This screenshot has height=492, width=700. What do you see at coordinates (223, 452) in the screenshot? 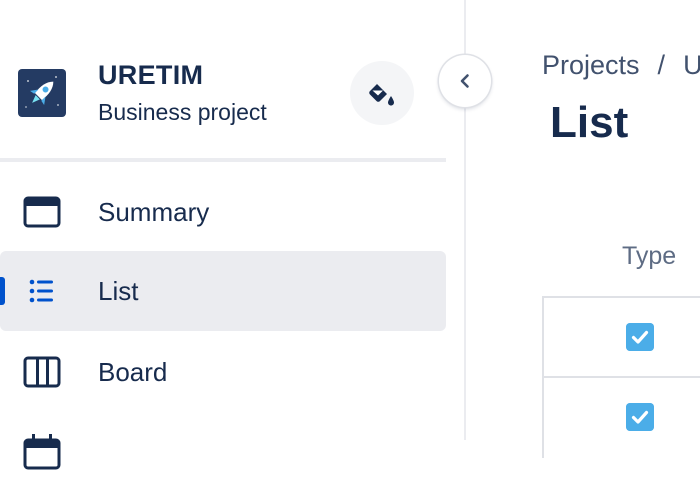
I see `sidebar-item-calendar` at bounding box center [223, 452].